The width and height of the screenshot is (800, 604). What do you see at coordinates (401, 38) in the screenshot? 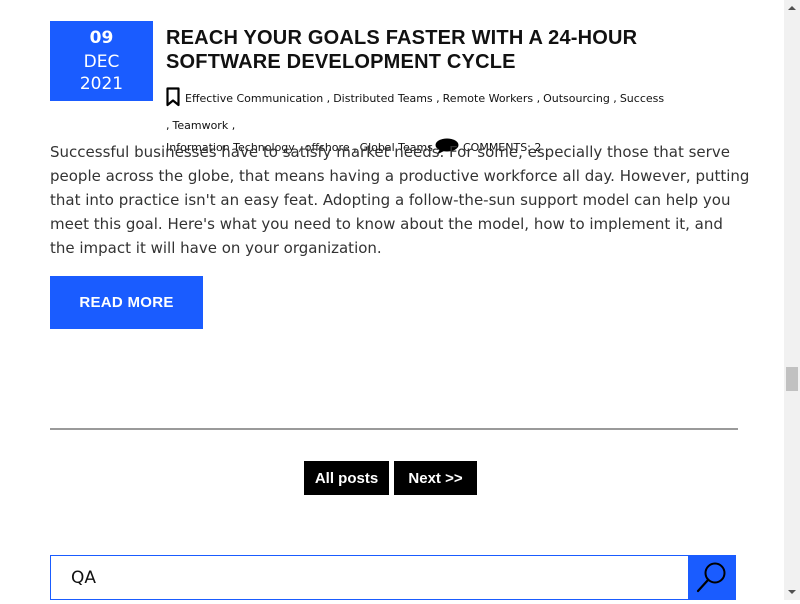
I see `post-title-line-1: REACH YOUR GOALS FASTER WITH A 24-HOUR` at bounding box center [401, 38].